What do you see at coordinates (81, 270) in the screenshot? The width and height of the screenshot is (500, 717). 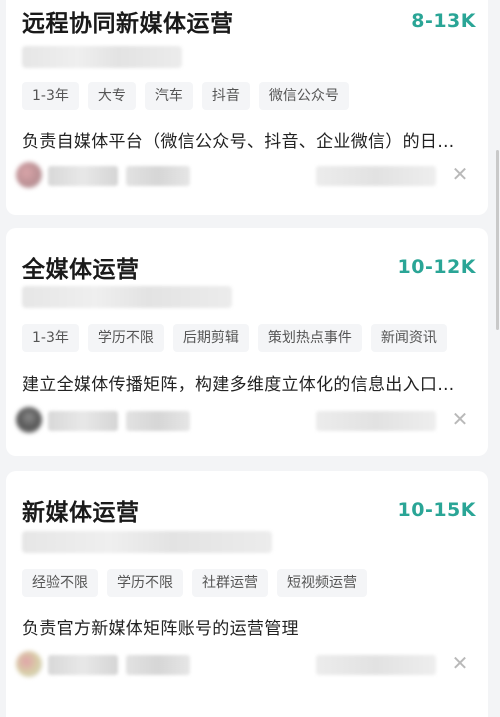 I see `job-title: 全媒体运营` at bounding box center [81, 270].